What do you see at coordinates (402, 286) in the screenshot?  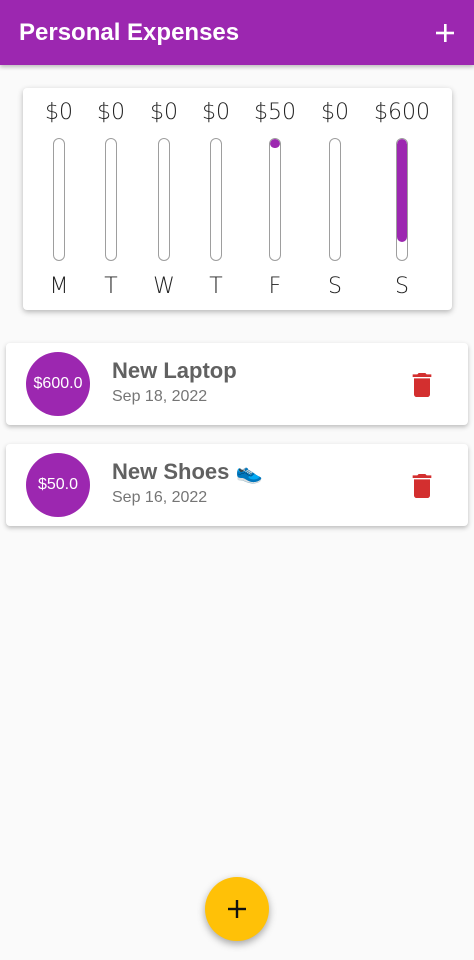 I see `bar-day-label: S` at bounding box center [402, 286].